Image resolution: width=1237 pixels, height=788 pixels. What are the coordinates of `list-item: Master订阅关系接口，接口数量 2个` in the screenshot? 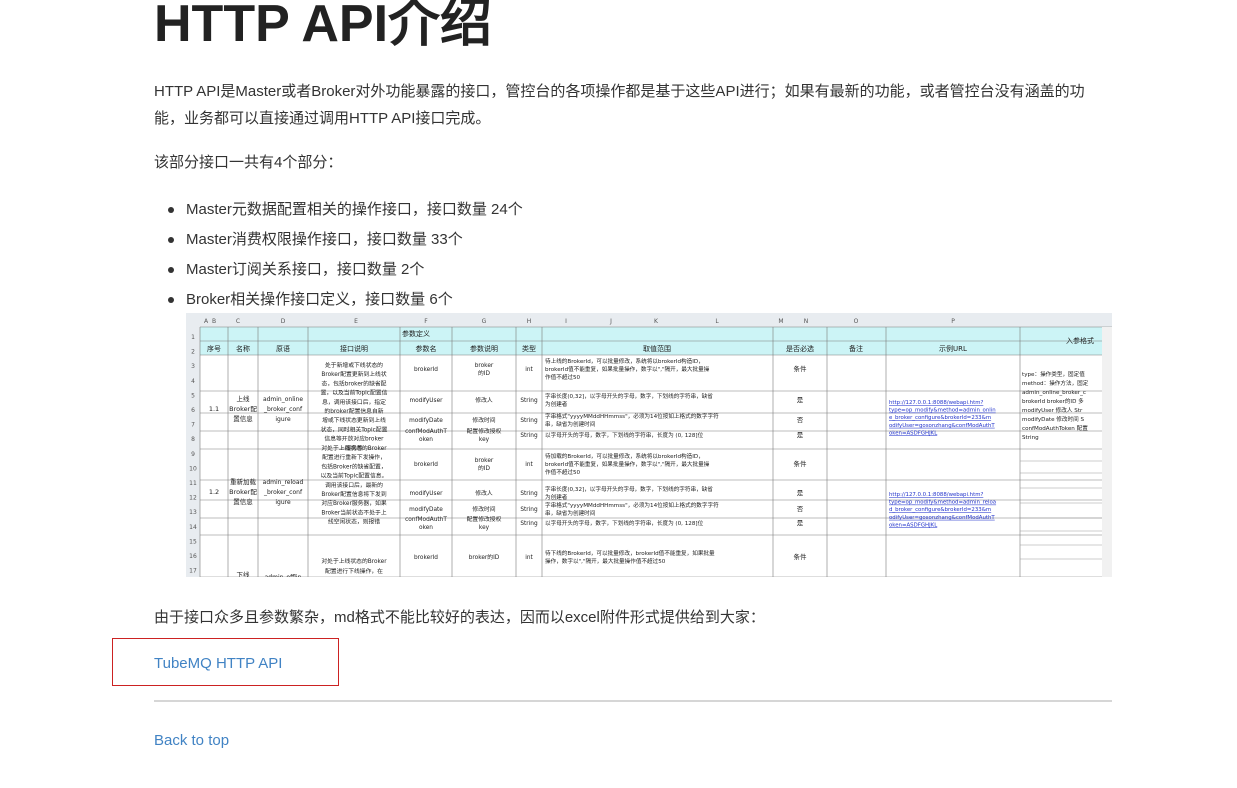 It's located at (338, 271).